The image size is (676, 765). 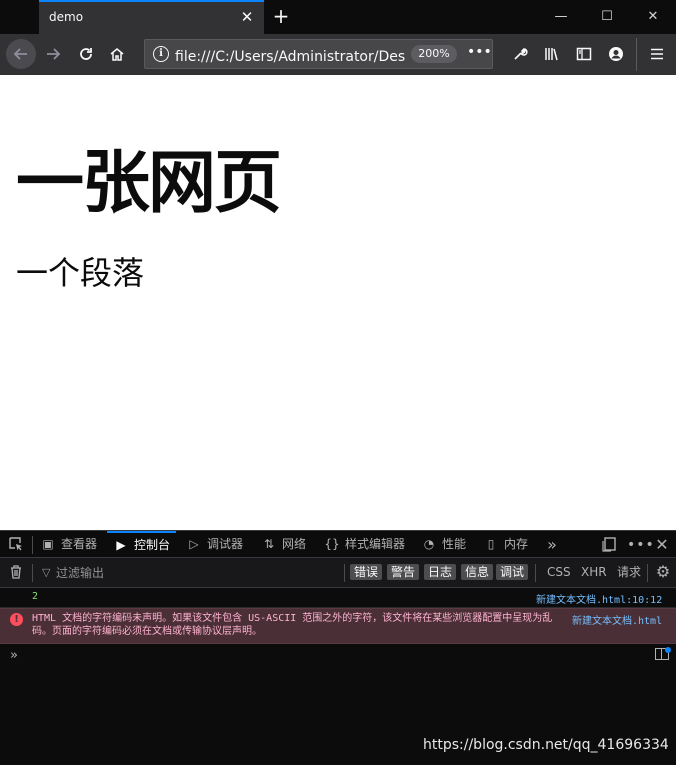 What do you see at coordinates (668, 650) in the screenshot?
I see `notification-dot` at bounding box center [668, 650].